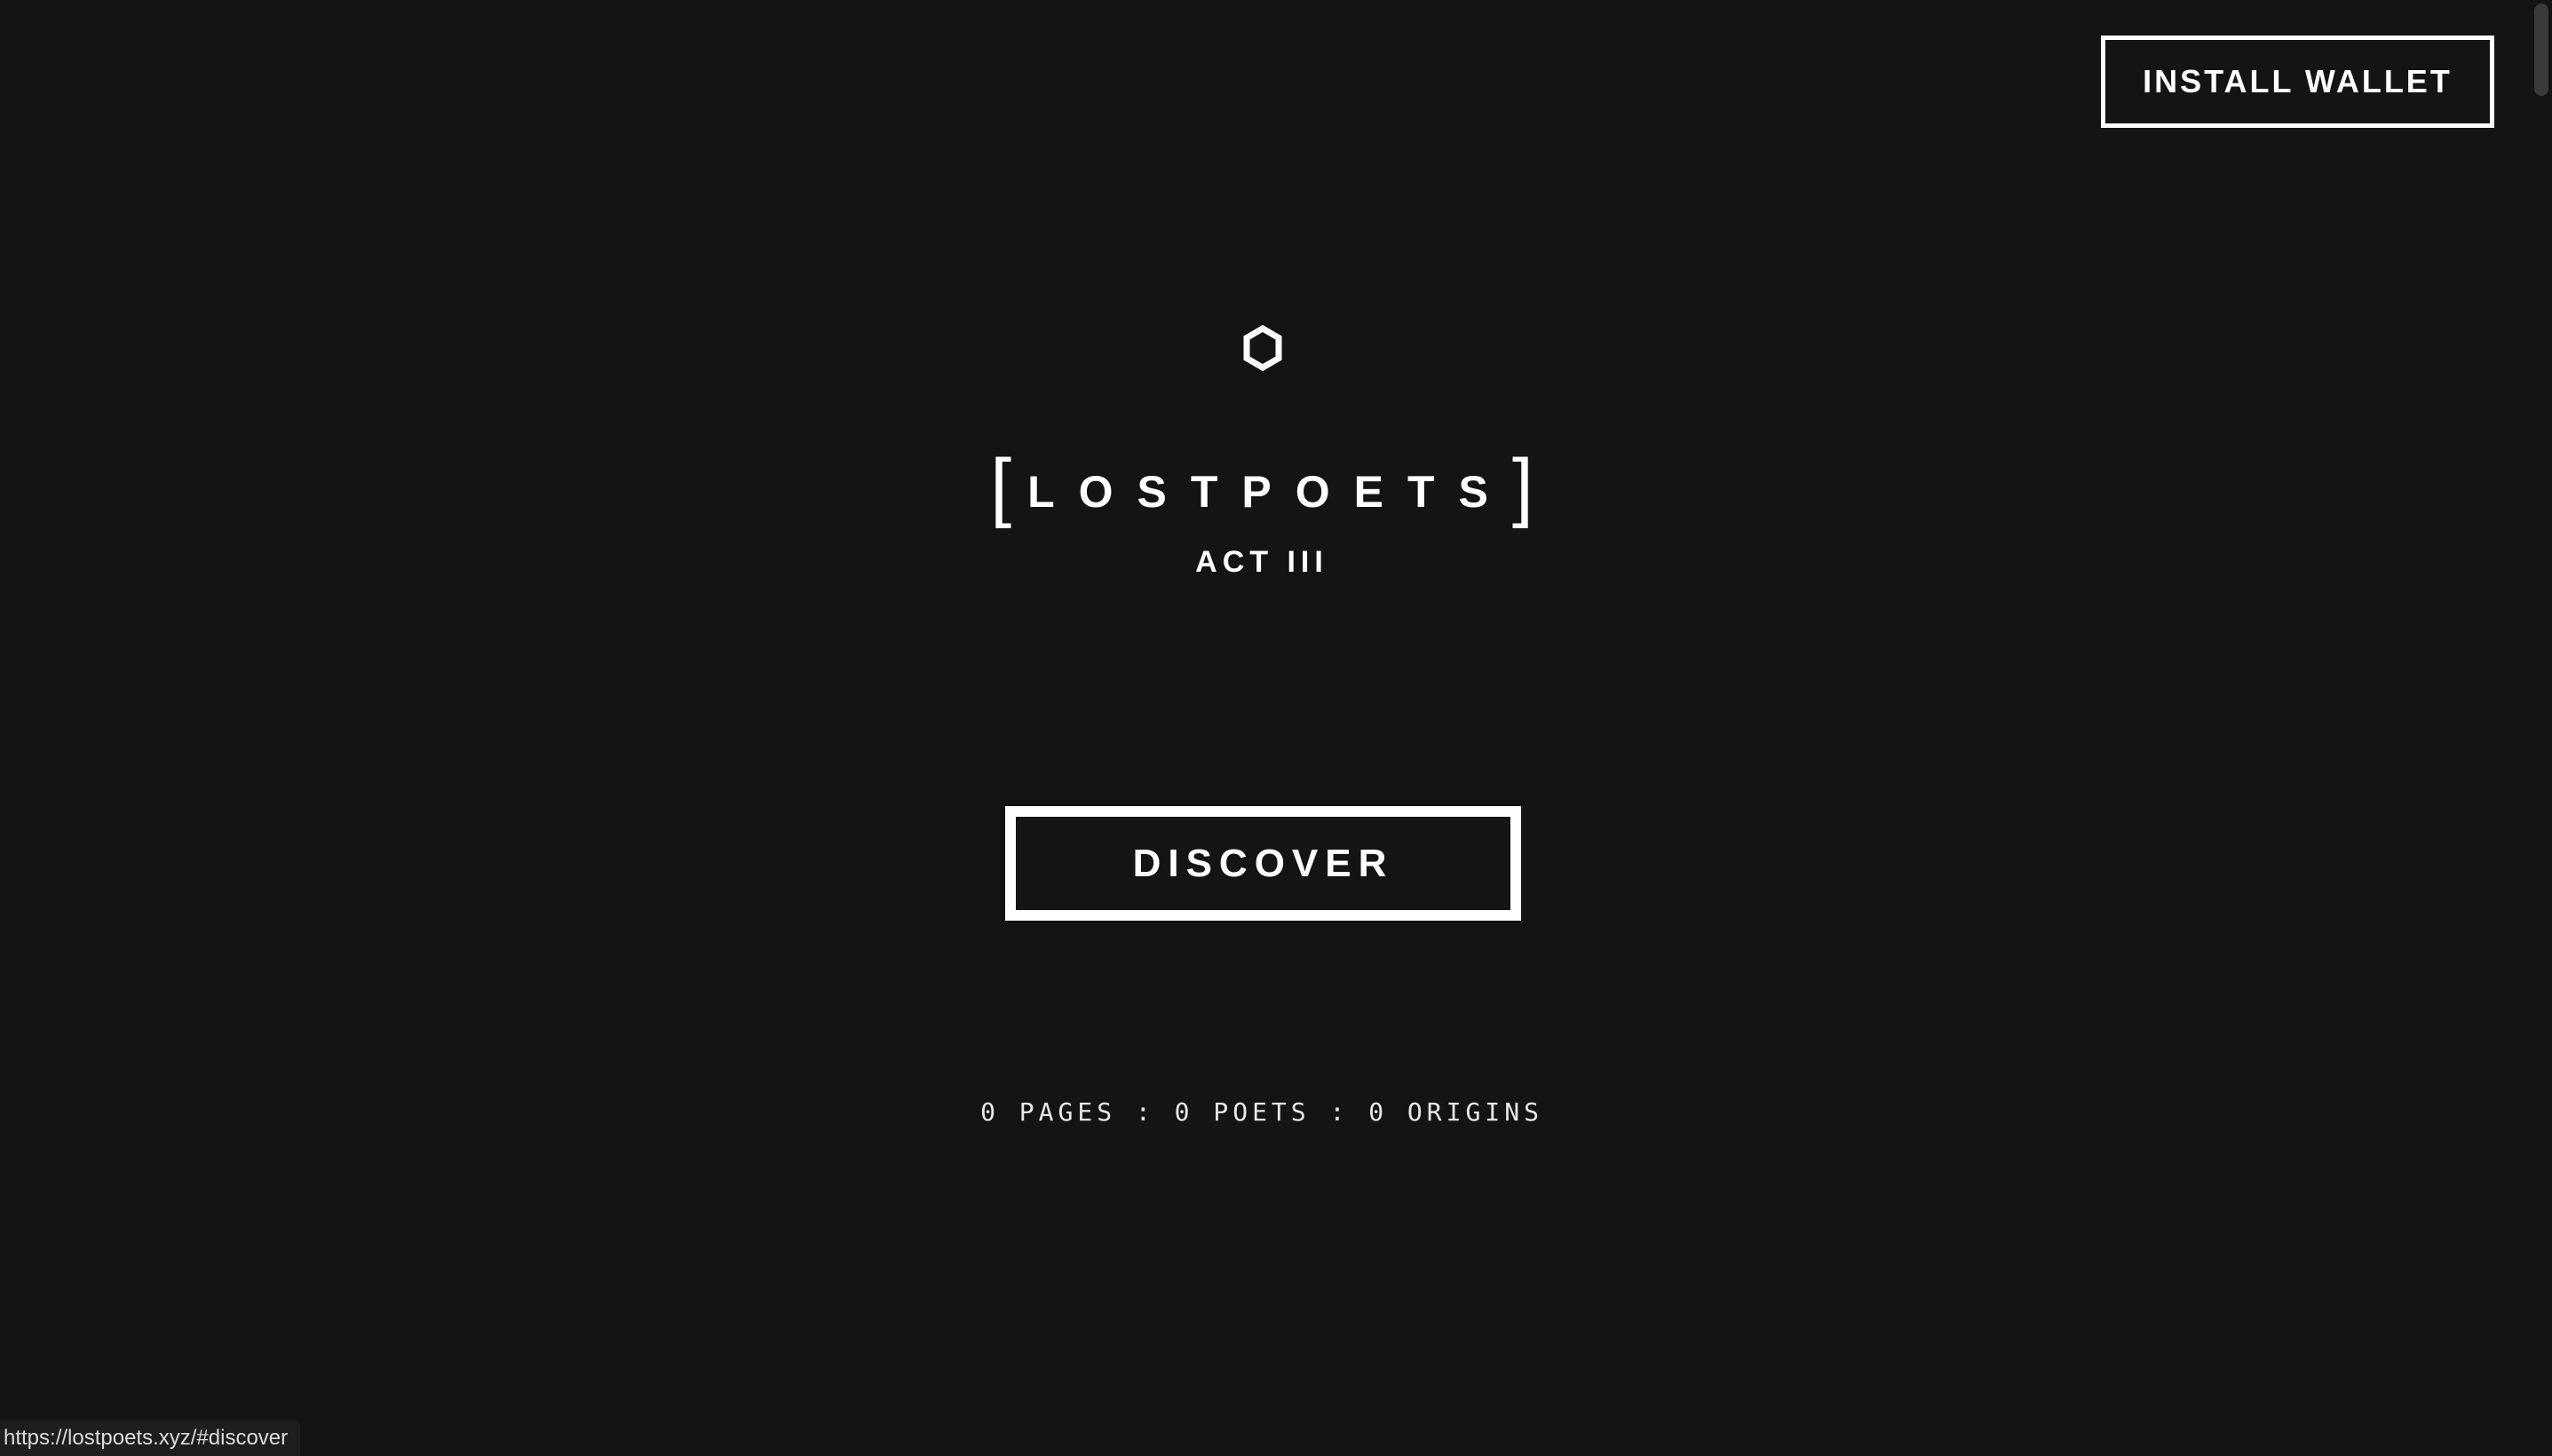 The height and width of the screenshot is (1456, 2552). What do you see at coordinates (1263, 863) in the screenshot?
I see `discover-button: DISCOVER` at bounding box center [1263, 863].